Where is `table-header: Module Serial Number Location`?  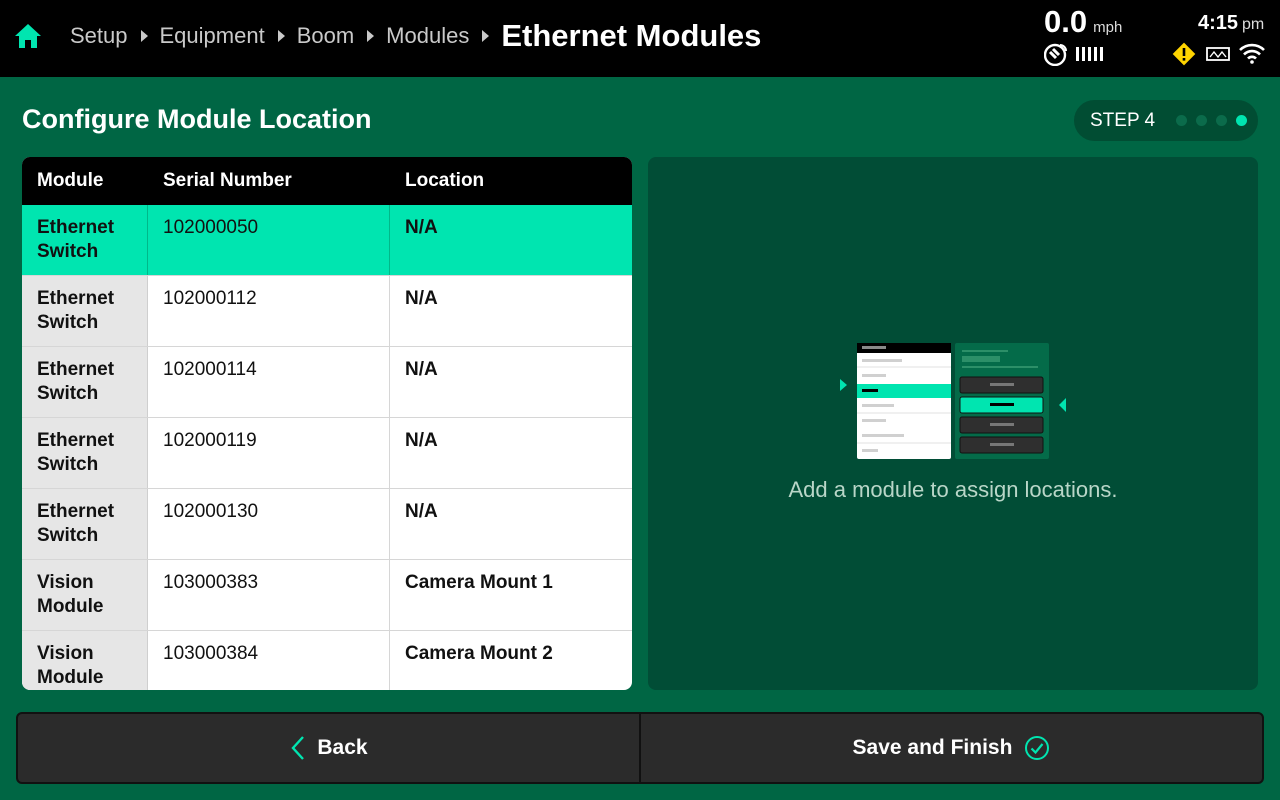 table-header: Module Serial Number Location is located at coordinates (327, 181).